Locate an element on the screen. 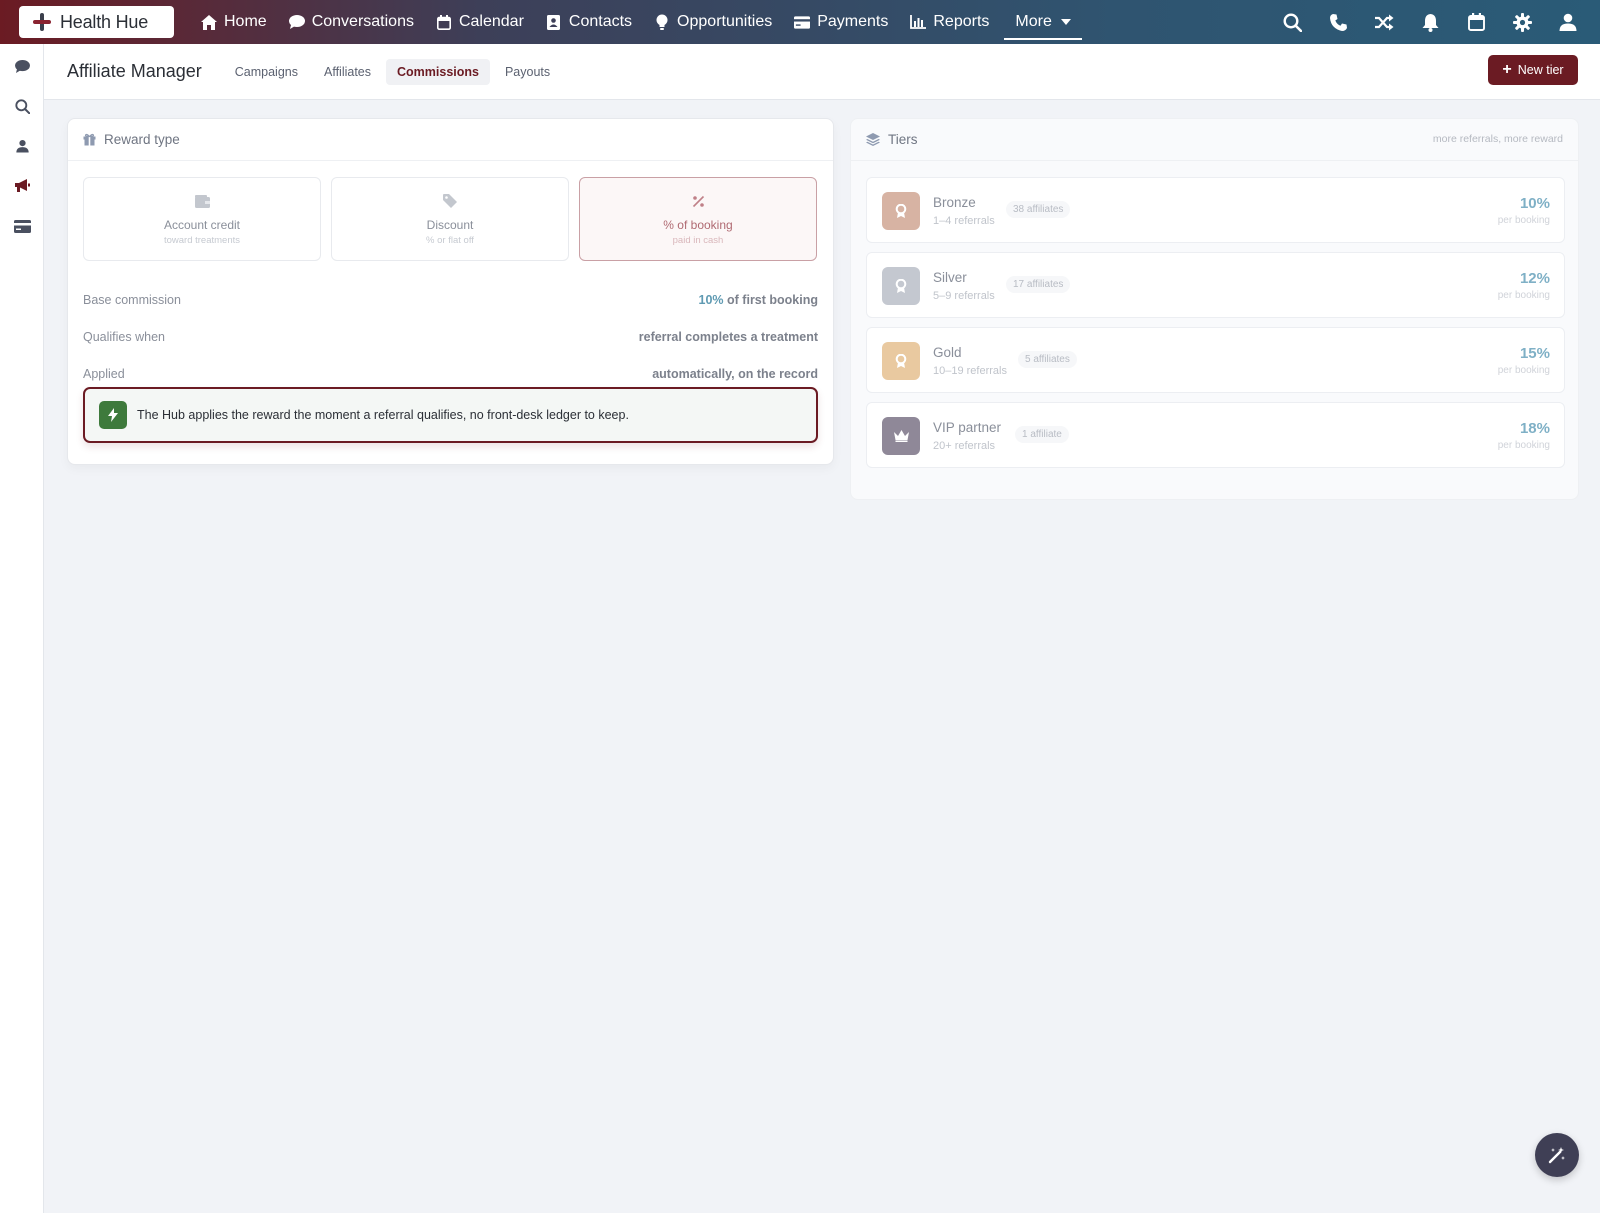 Image resolution: width=1600 pixels, height=1213 pixels. tag-icon is located at coordinates (450, 201).